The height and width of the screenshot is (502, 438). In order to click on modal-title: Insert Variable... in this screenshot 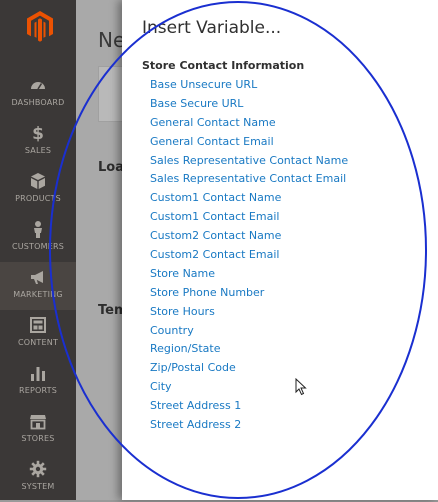, I will do `click(212, 28)`.